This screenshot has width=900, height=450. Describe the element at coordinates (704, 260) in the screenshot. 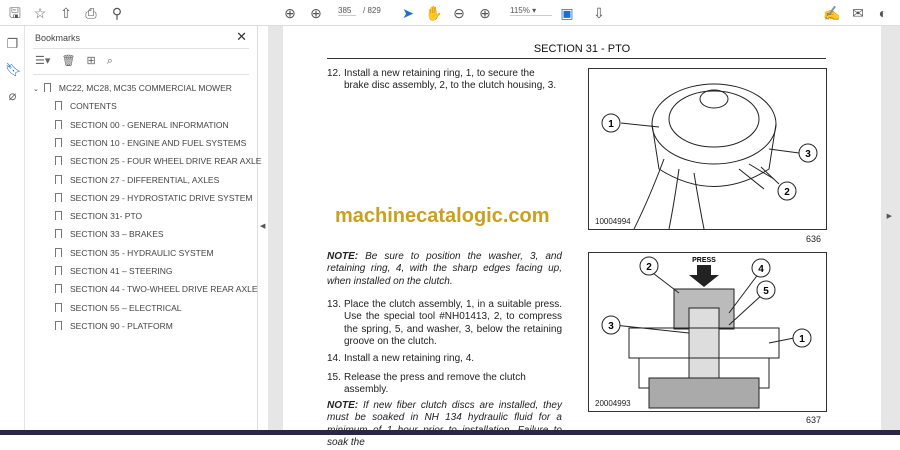

I see `press-label: PRESS` at that location.